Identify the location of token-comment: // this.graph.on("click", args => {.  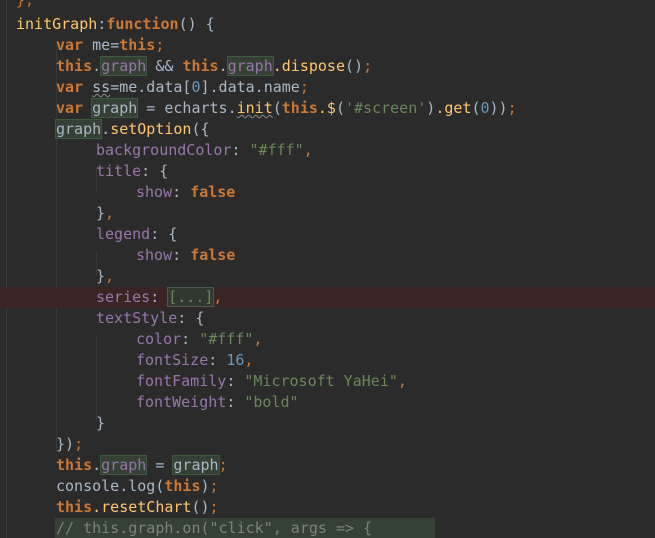
(214, 528).